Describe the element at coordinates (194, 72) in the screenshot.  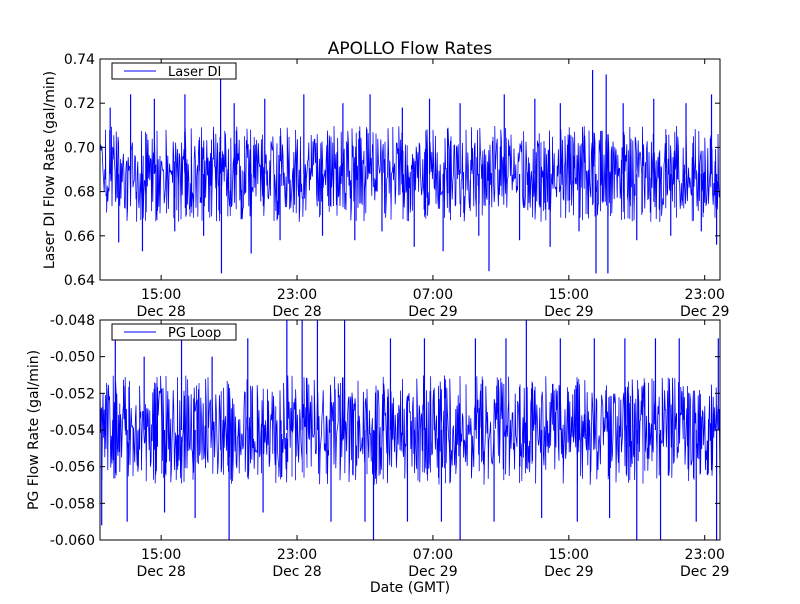
I see `legend-label: Laser DI` at that location.